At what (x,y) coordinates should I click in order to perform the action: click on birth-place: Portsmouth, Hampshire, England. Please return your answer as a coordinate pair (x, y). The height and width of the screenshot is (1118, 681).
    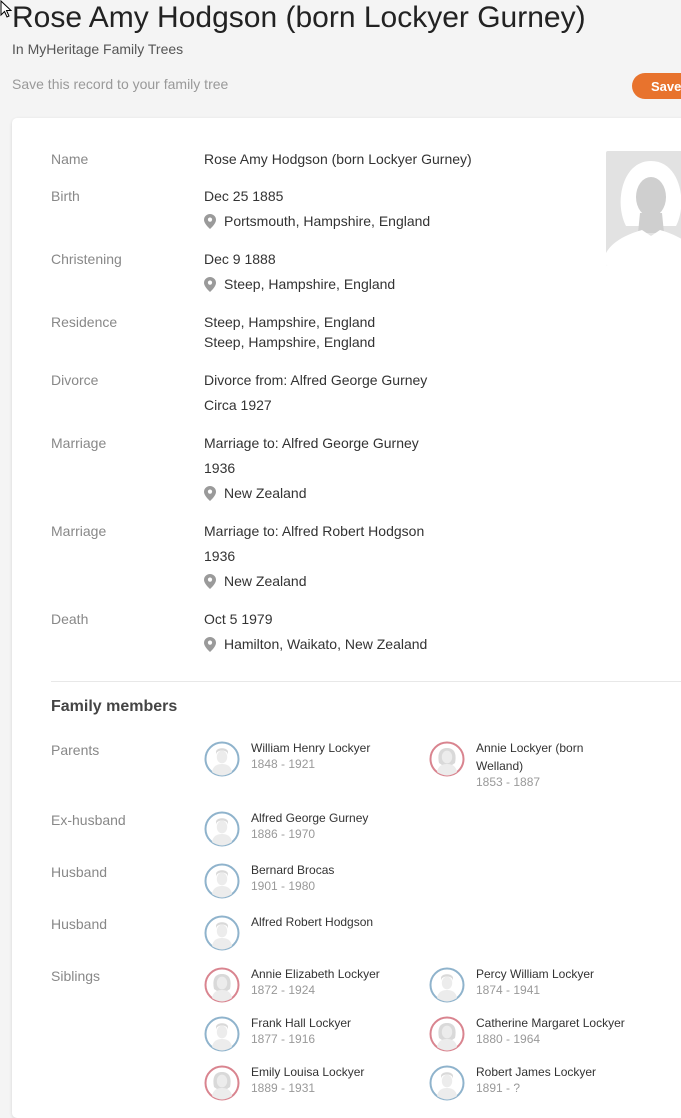
    Looking at the image, I should click on (404, 221).